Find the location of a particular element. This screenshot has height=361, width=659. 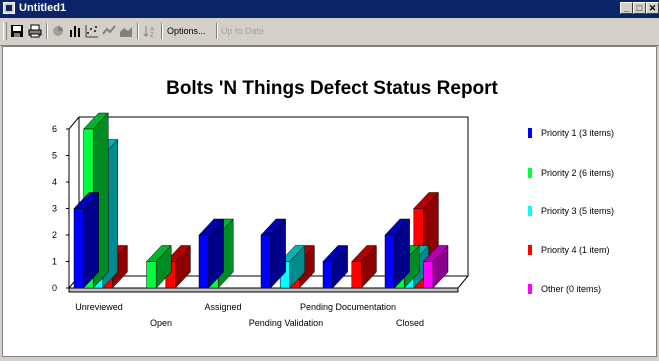

bar-chart-icon is located at coordinates (75, 31).